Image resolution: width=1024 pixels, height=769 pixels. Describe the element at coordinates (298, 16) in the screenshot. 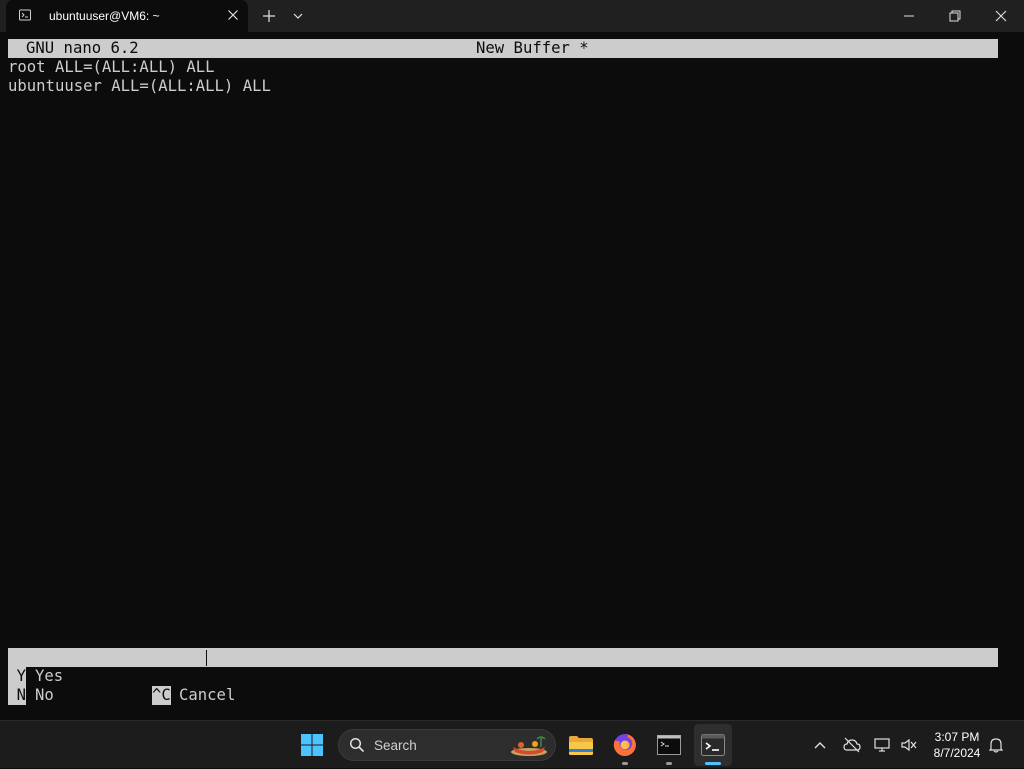

I see `chevron-down-icon` at that location.